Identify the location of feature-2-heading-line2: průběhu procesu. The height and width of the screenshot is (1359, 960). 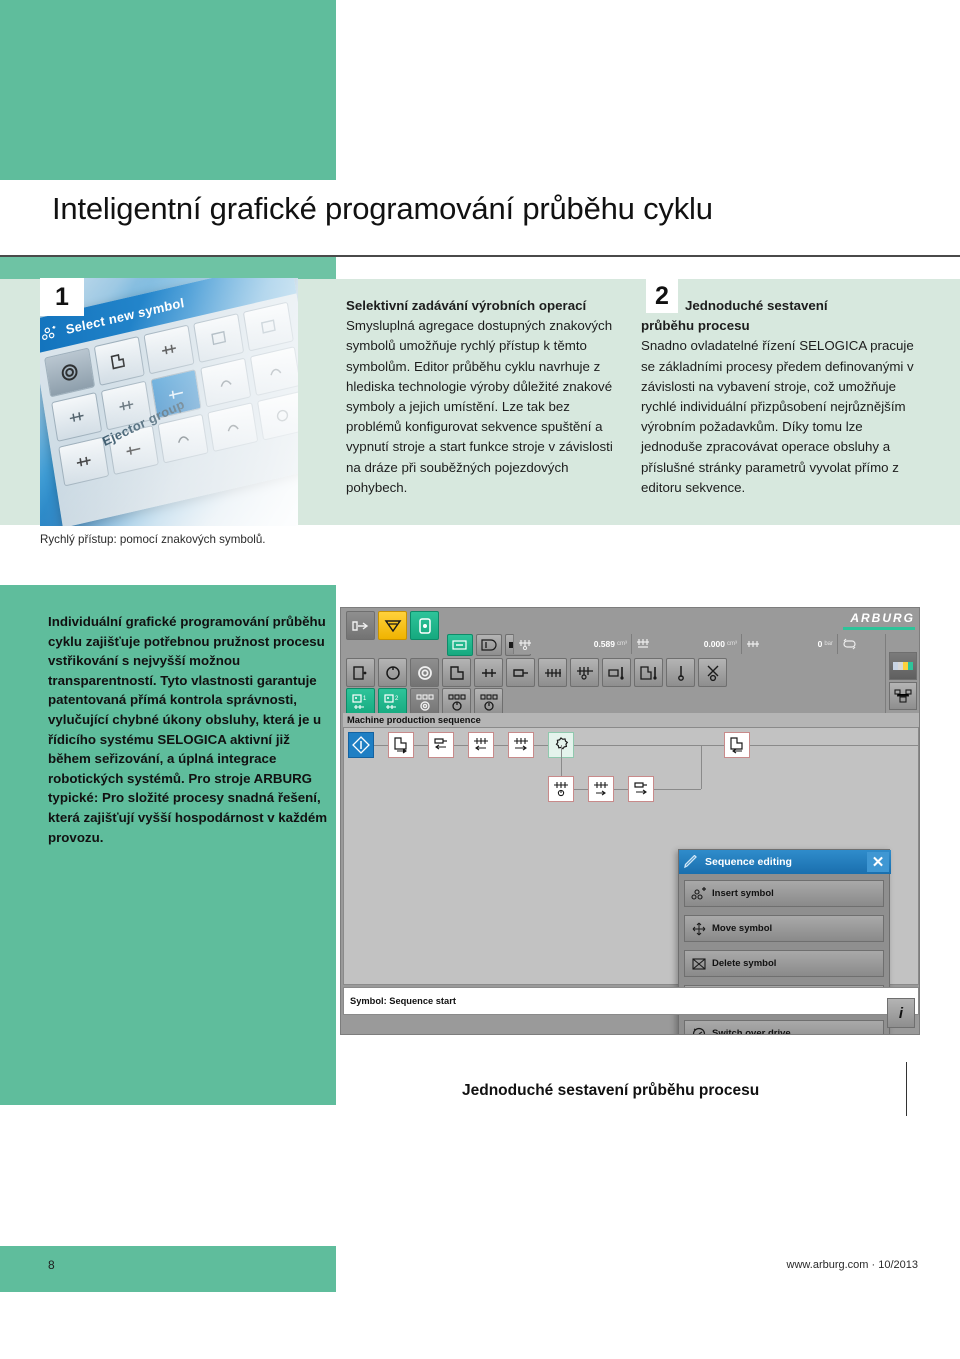
(695, 326).